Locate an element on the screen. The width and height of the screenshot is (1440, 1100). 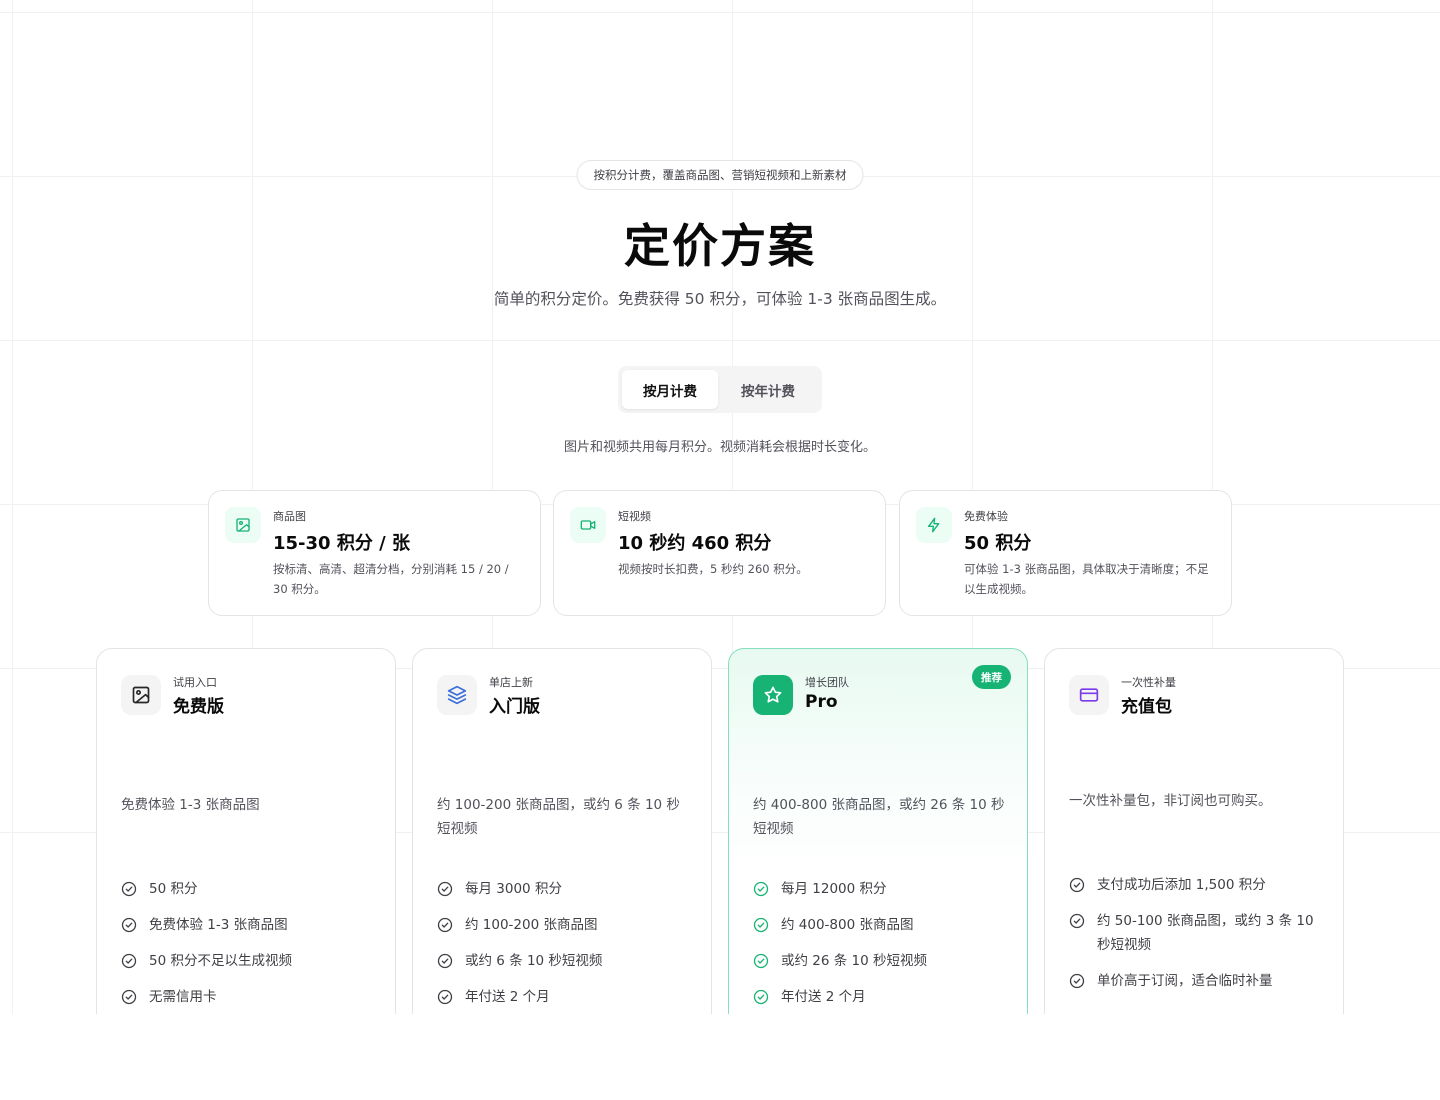
plan-name: 充值包 is located at coordinates (1146, 707).